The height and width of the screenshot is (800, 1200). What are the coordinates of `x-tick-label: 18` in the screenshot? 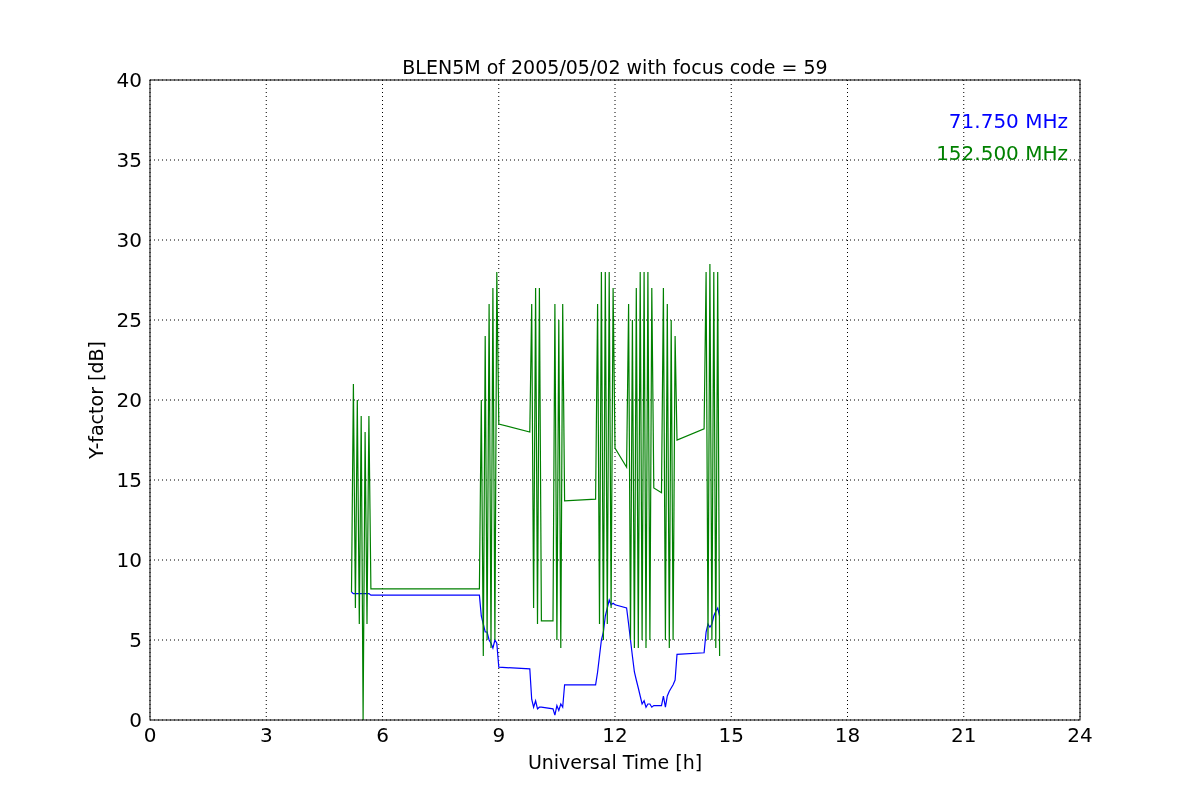 It's located at (847, 735).